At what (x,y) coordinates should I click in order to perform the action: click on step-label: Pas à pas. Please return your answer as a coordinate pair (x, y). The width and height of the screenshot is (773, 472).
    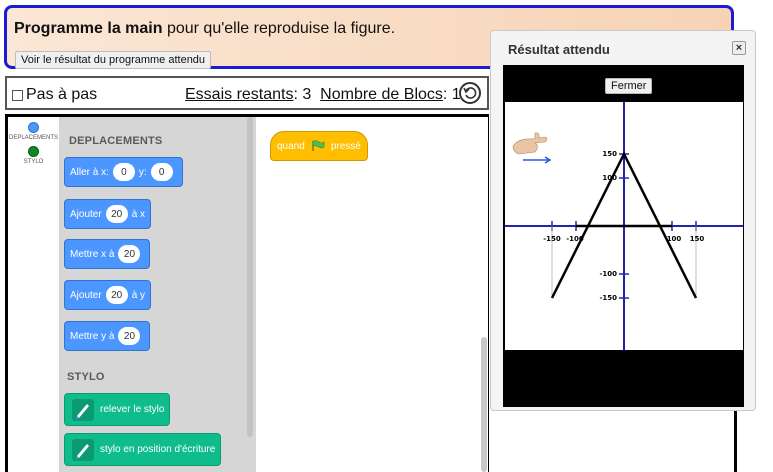
    Looking at the image, I should click on (62, 94).